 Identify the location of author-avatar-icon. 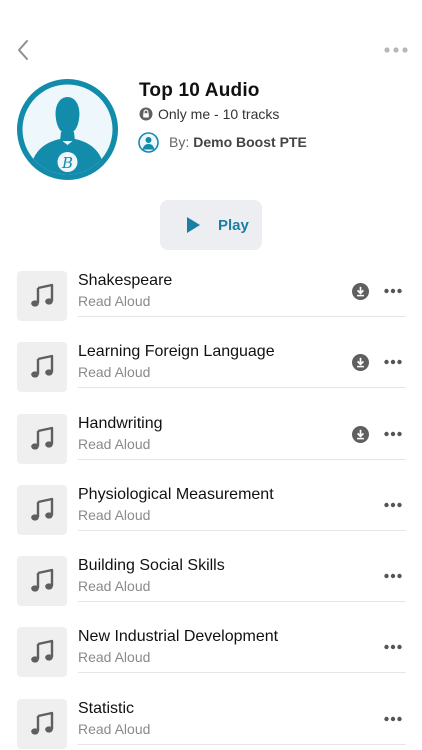
(148, 142).